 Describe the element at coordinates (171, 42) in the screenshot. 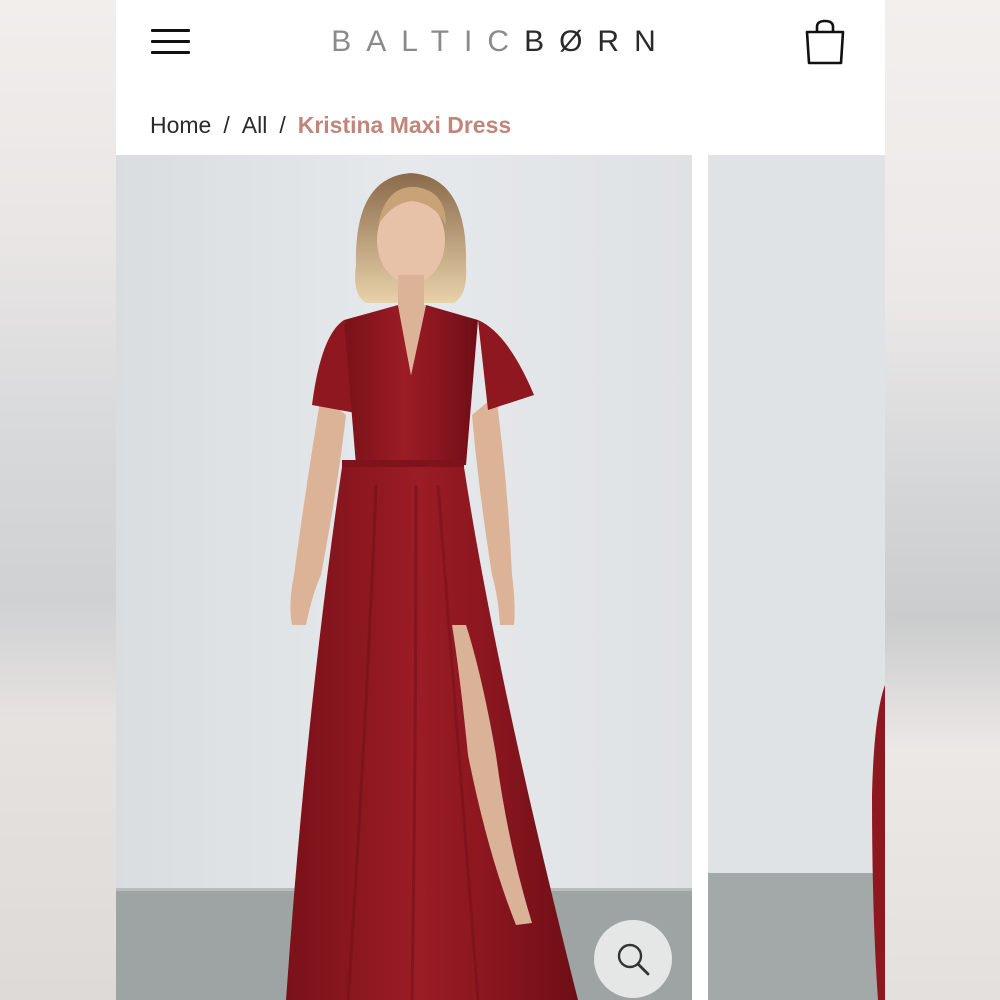

I see `menu-button` at that location.